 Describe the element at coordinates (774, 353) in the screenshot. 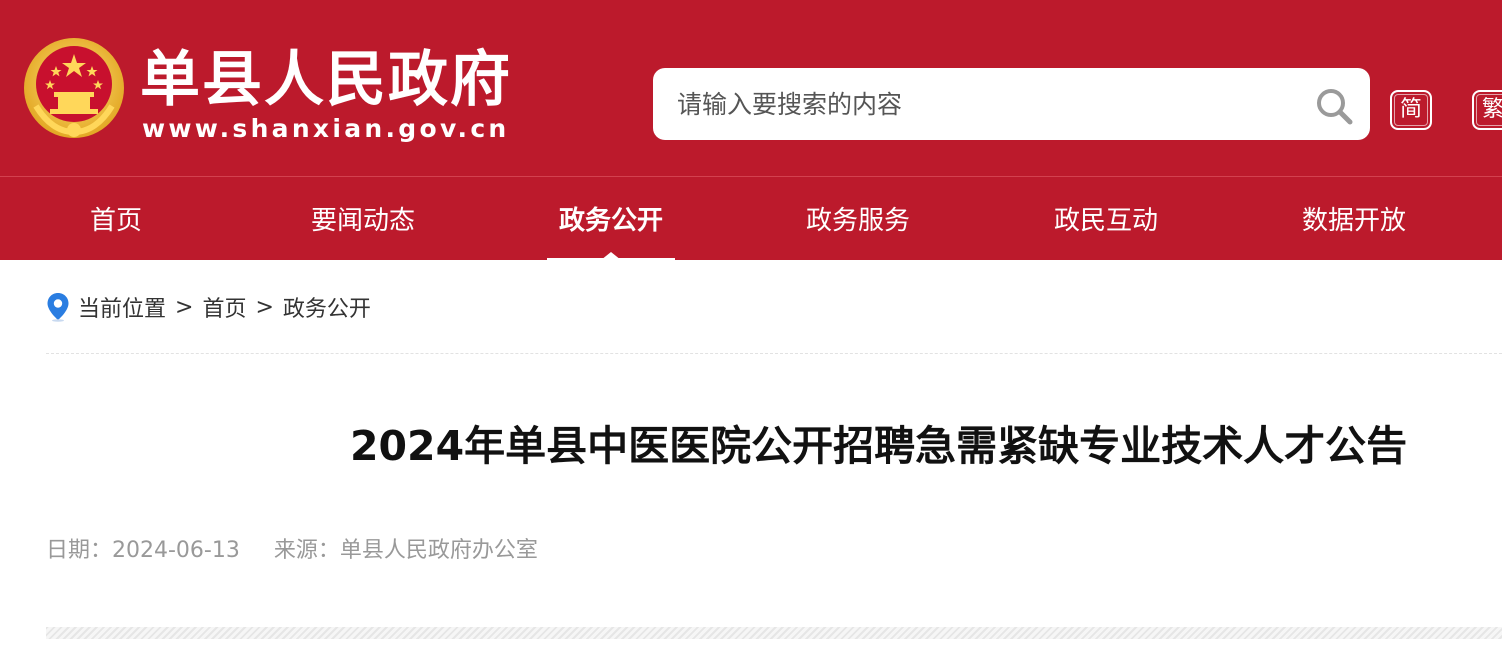

I see `breadcrumb-divider` at that location.